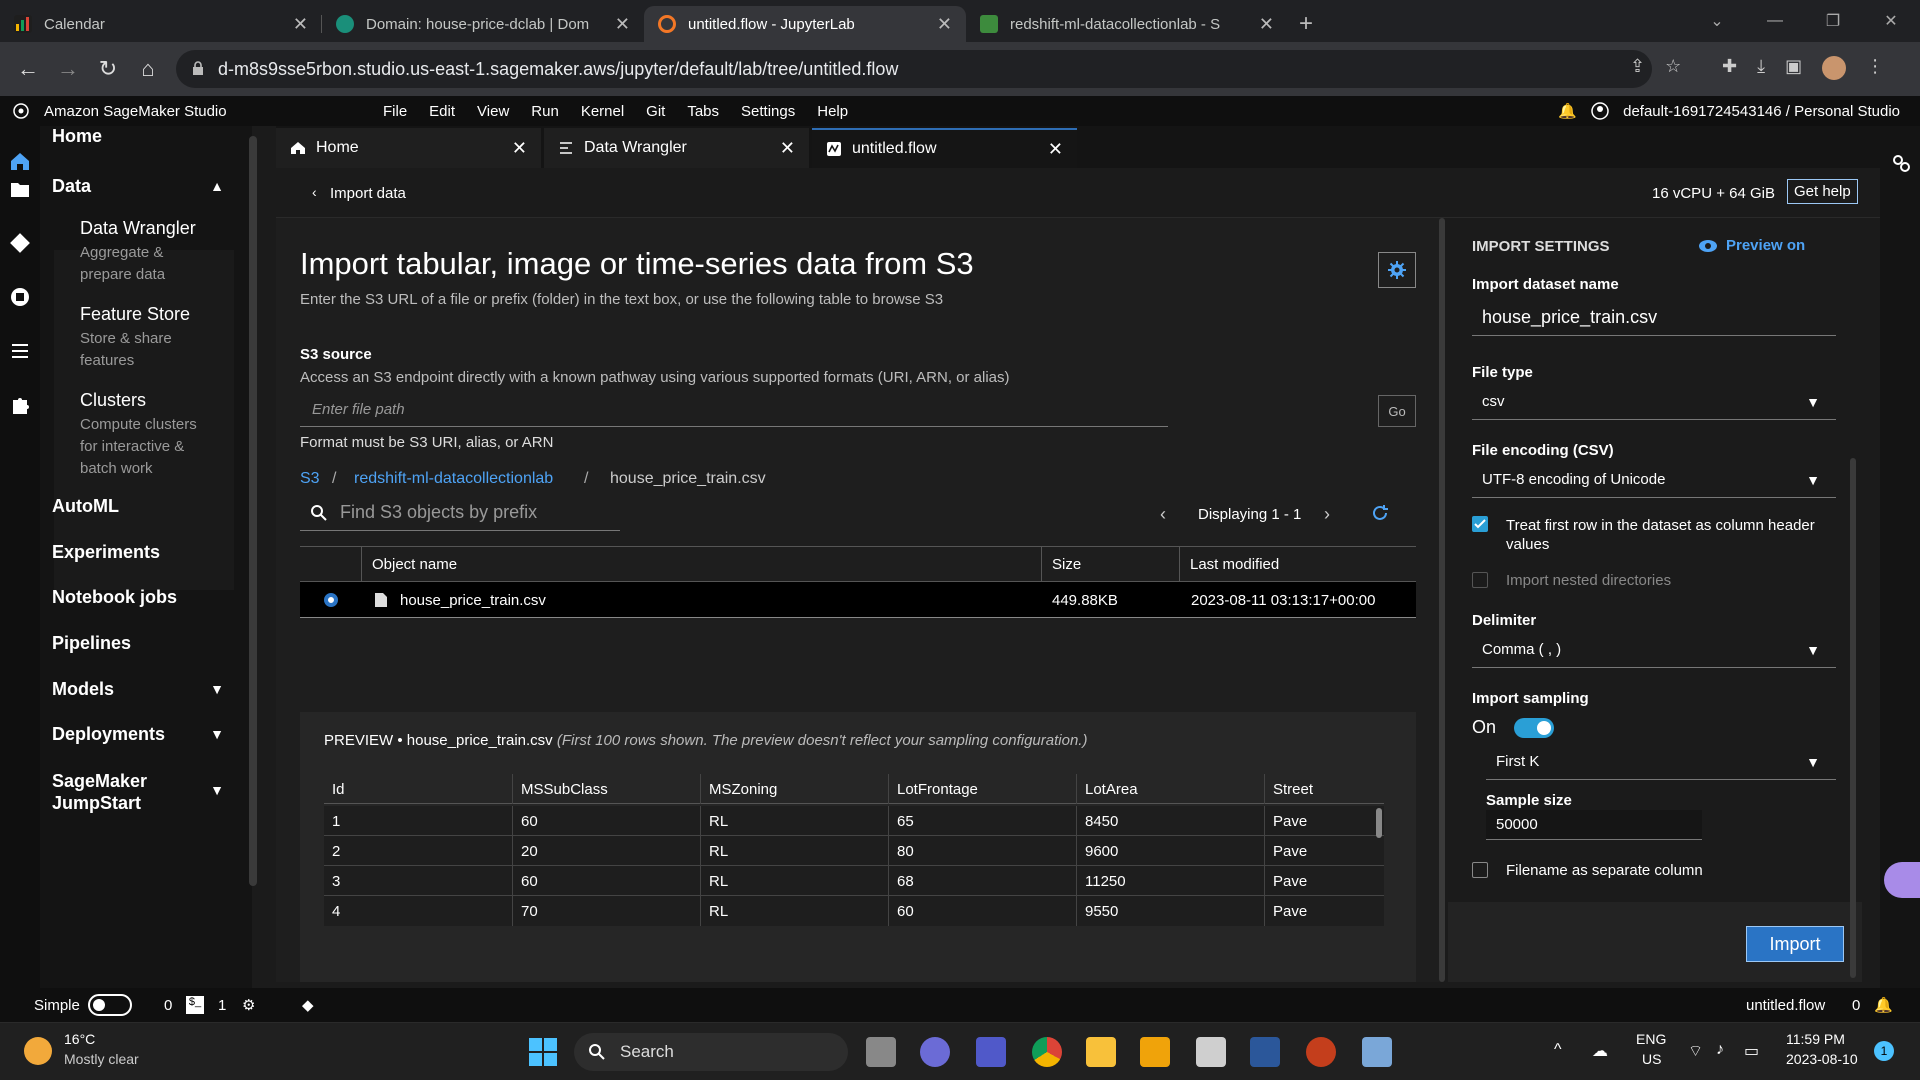 This screenshot has width=1920, height=1080. I want to click on language: ENG, so click(1651, 1039).